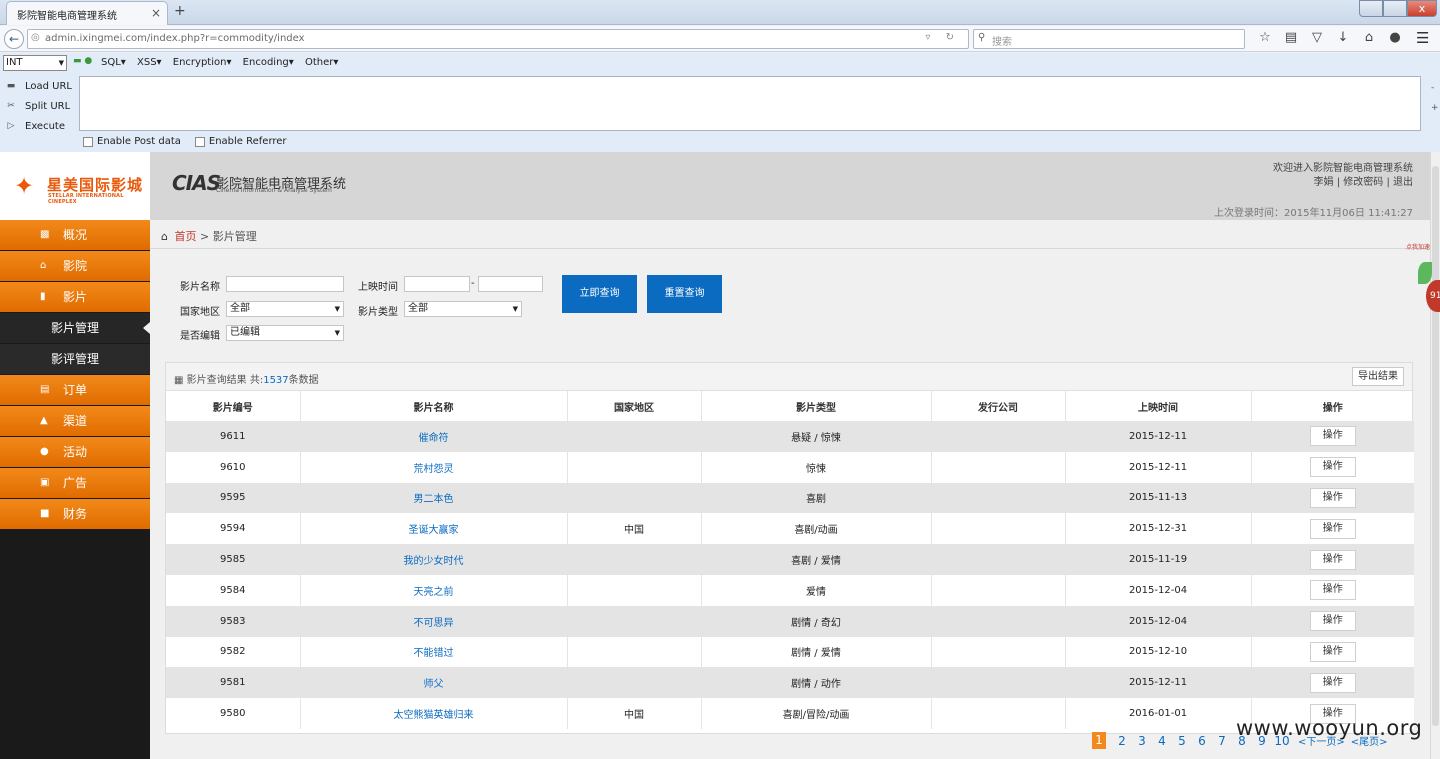  Describe the element at coordinates (684, 294) in the screenshot. I see `reset-button: 重置查询` at that location.